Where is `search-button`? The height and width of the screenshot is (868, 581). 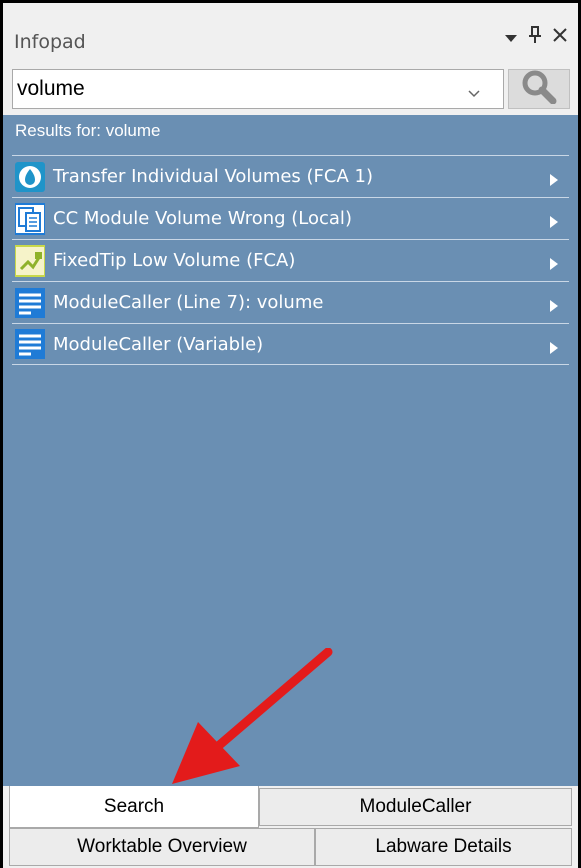
search-button is located at coordinates (539, 89).